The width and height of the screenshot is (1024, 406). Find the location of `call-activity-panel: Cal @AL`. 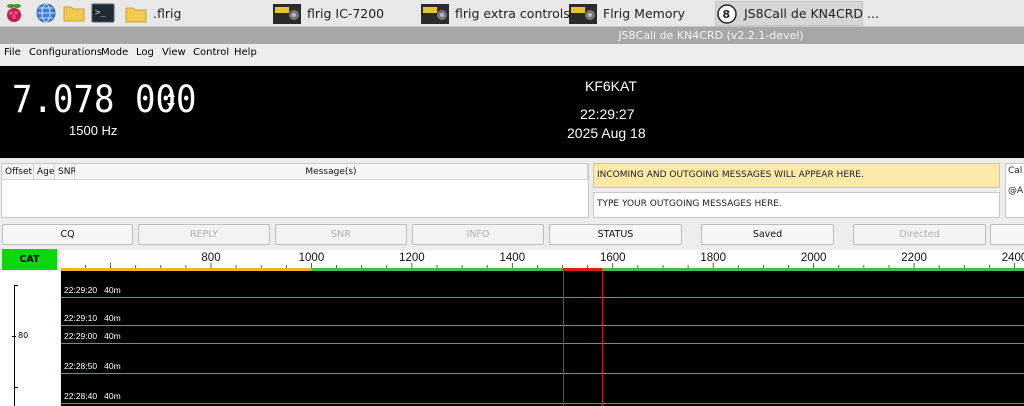

call-activity-panel: Cal @AL is located at coordinates (1014, 190).